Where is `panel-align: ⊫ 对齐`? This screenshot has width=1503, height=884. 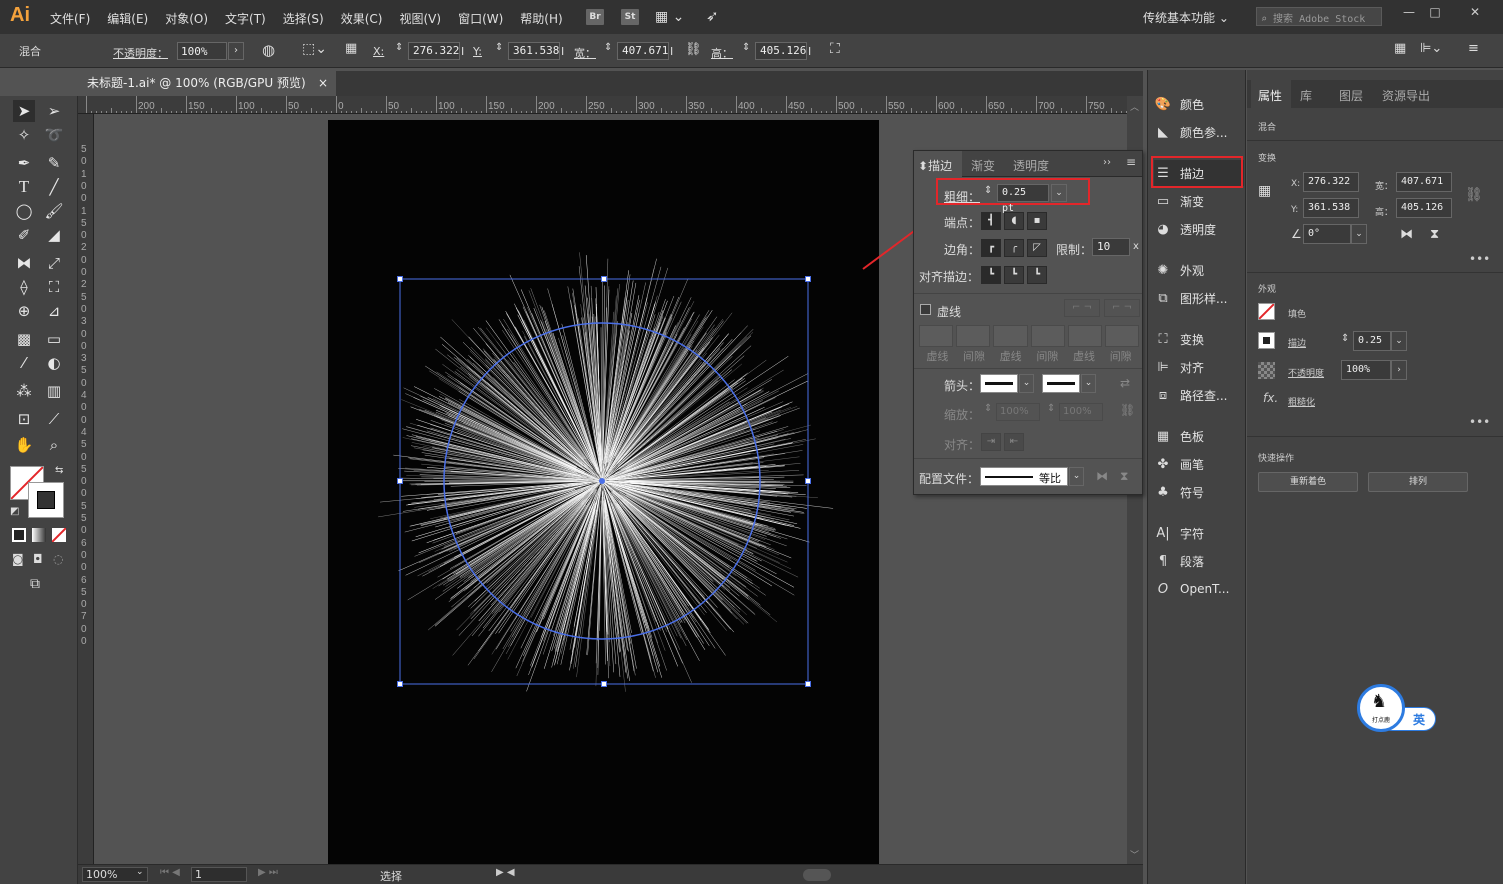
panel-align: ⊫ 对齐 is located at coordinates (1199, 367).